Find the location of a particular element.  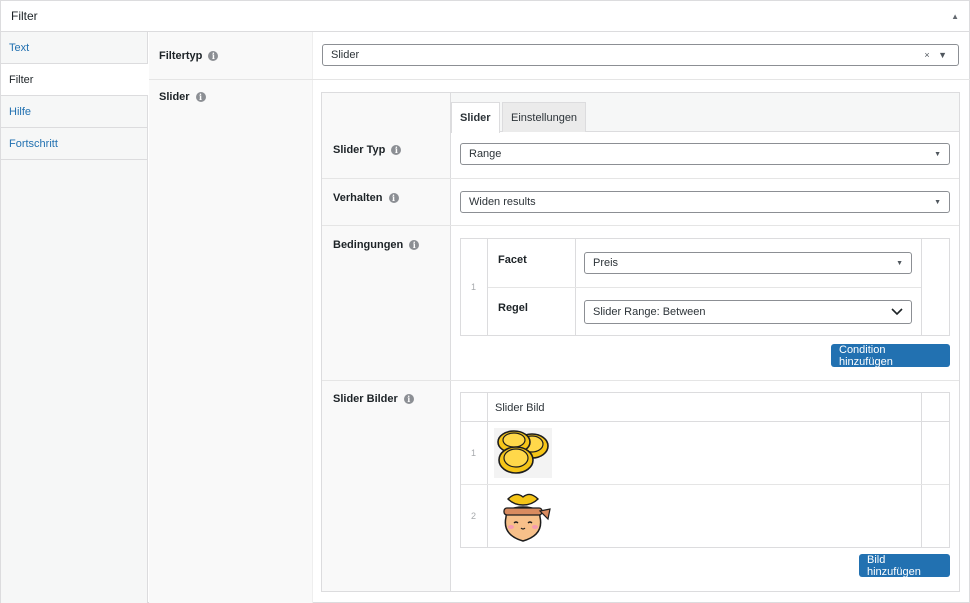

slider-label-text: Slider is located at coordinates (174, 97).